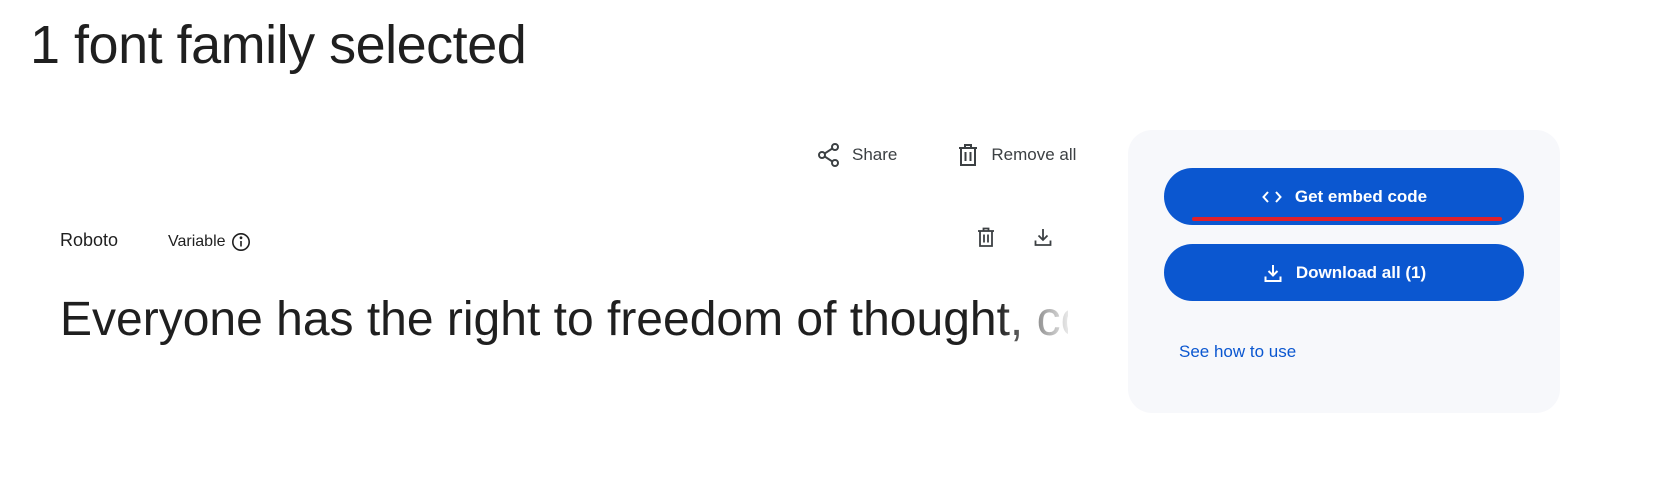 The height and width of the screenshot is (502, 1660). What do you see at coordinates (197, 241) in the screenshot?
I see `variable-label: Variable` at bounding box center [197, 241].